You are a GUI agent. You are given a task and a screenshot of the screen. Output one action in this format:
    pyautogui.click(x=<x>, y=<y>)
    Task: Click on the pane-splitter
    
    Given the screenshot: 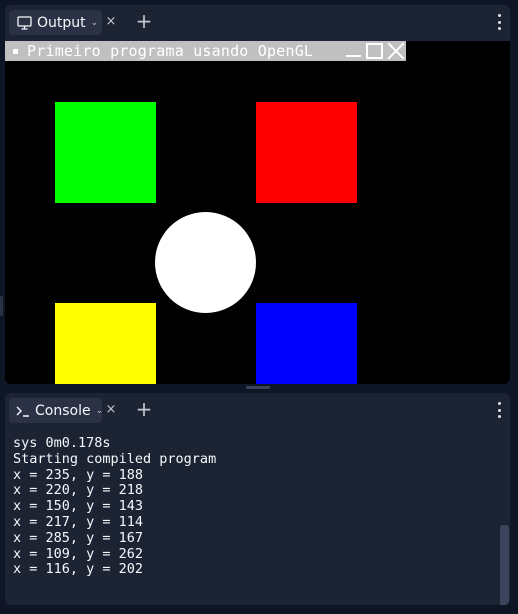 What is the action you would take?
    pyautogui.click(x=258, y=387)
    